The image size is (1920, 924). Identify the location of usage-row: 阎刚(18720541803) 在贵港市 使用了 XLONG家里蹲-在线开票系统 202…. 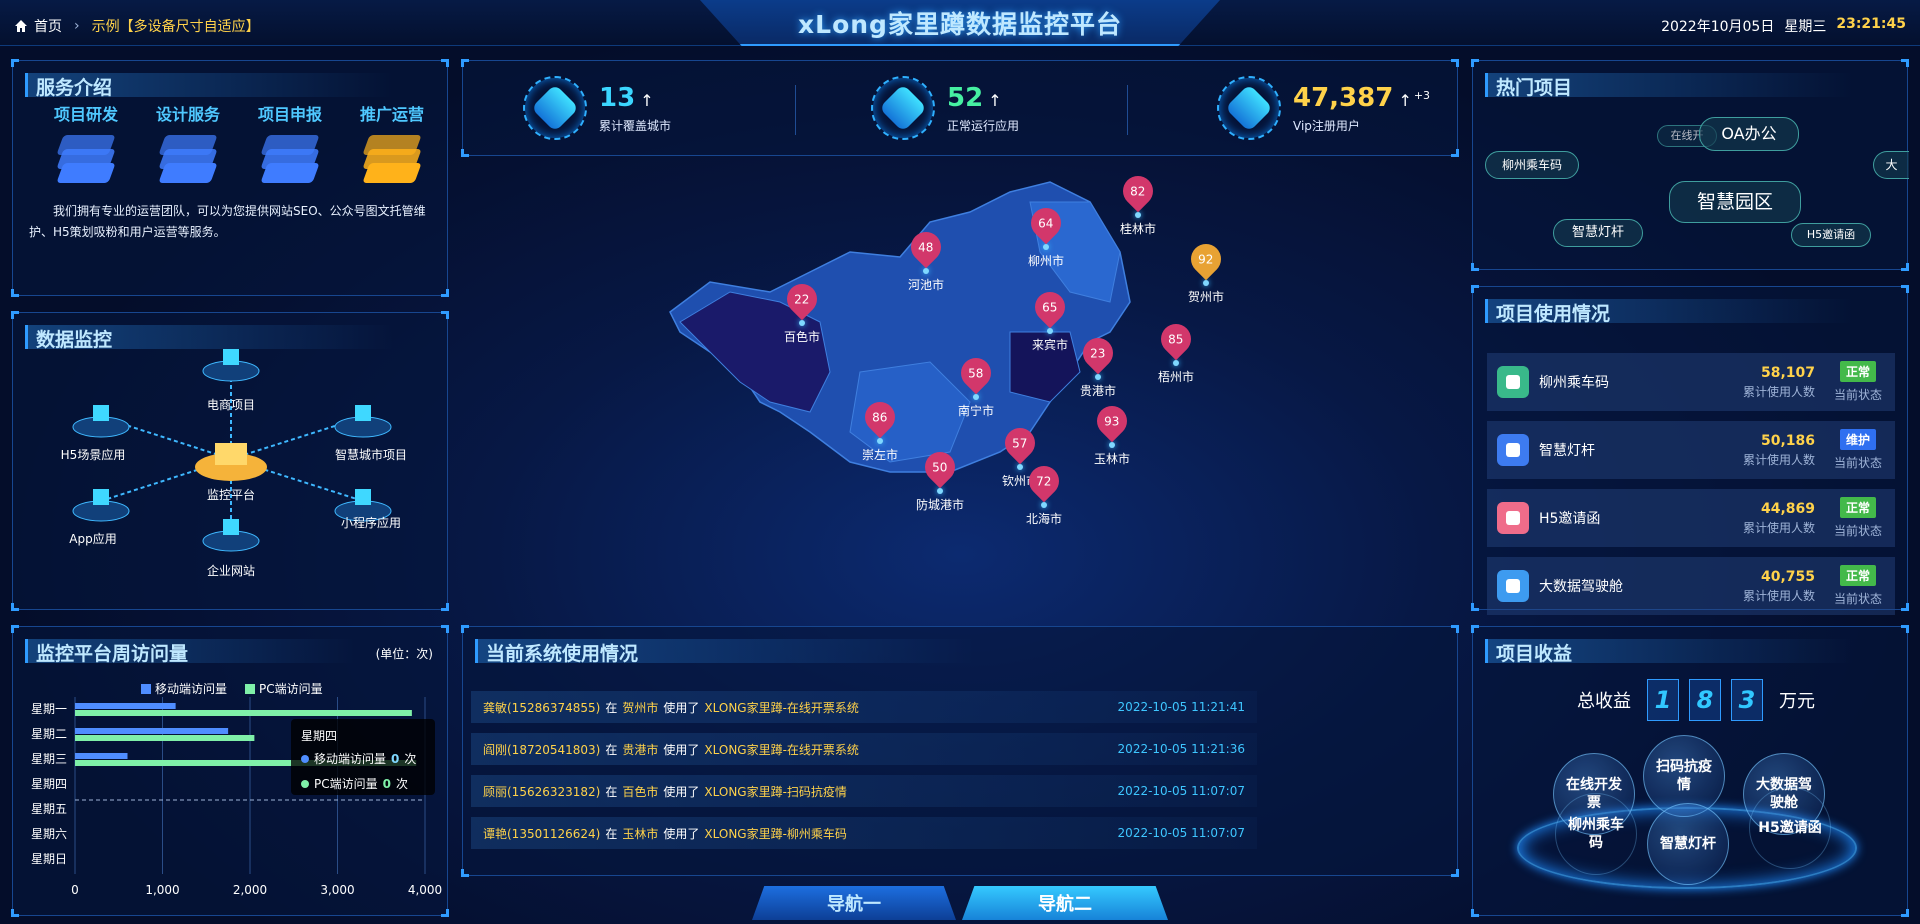
(864, 749).